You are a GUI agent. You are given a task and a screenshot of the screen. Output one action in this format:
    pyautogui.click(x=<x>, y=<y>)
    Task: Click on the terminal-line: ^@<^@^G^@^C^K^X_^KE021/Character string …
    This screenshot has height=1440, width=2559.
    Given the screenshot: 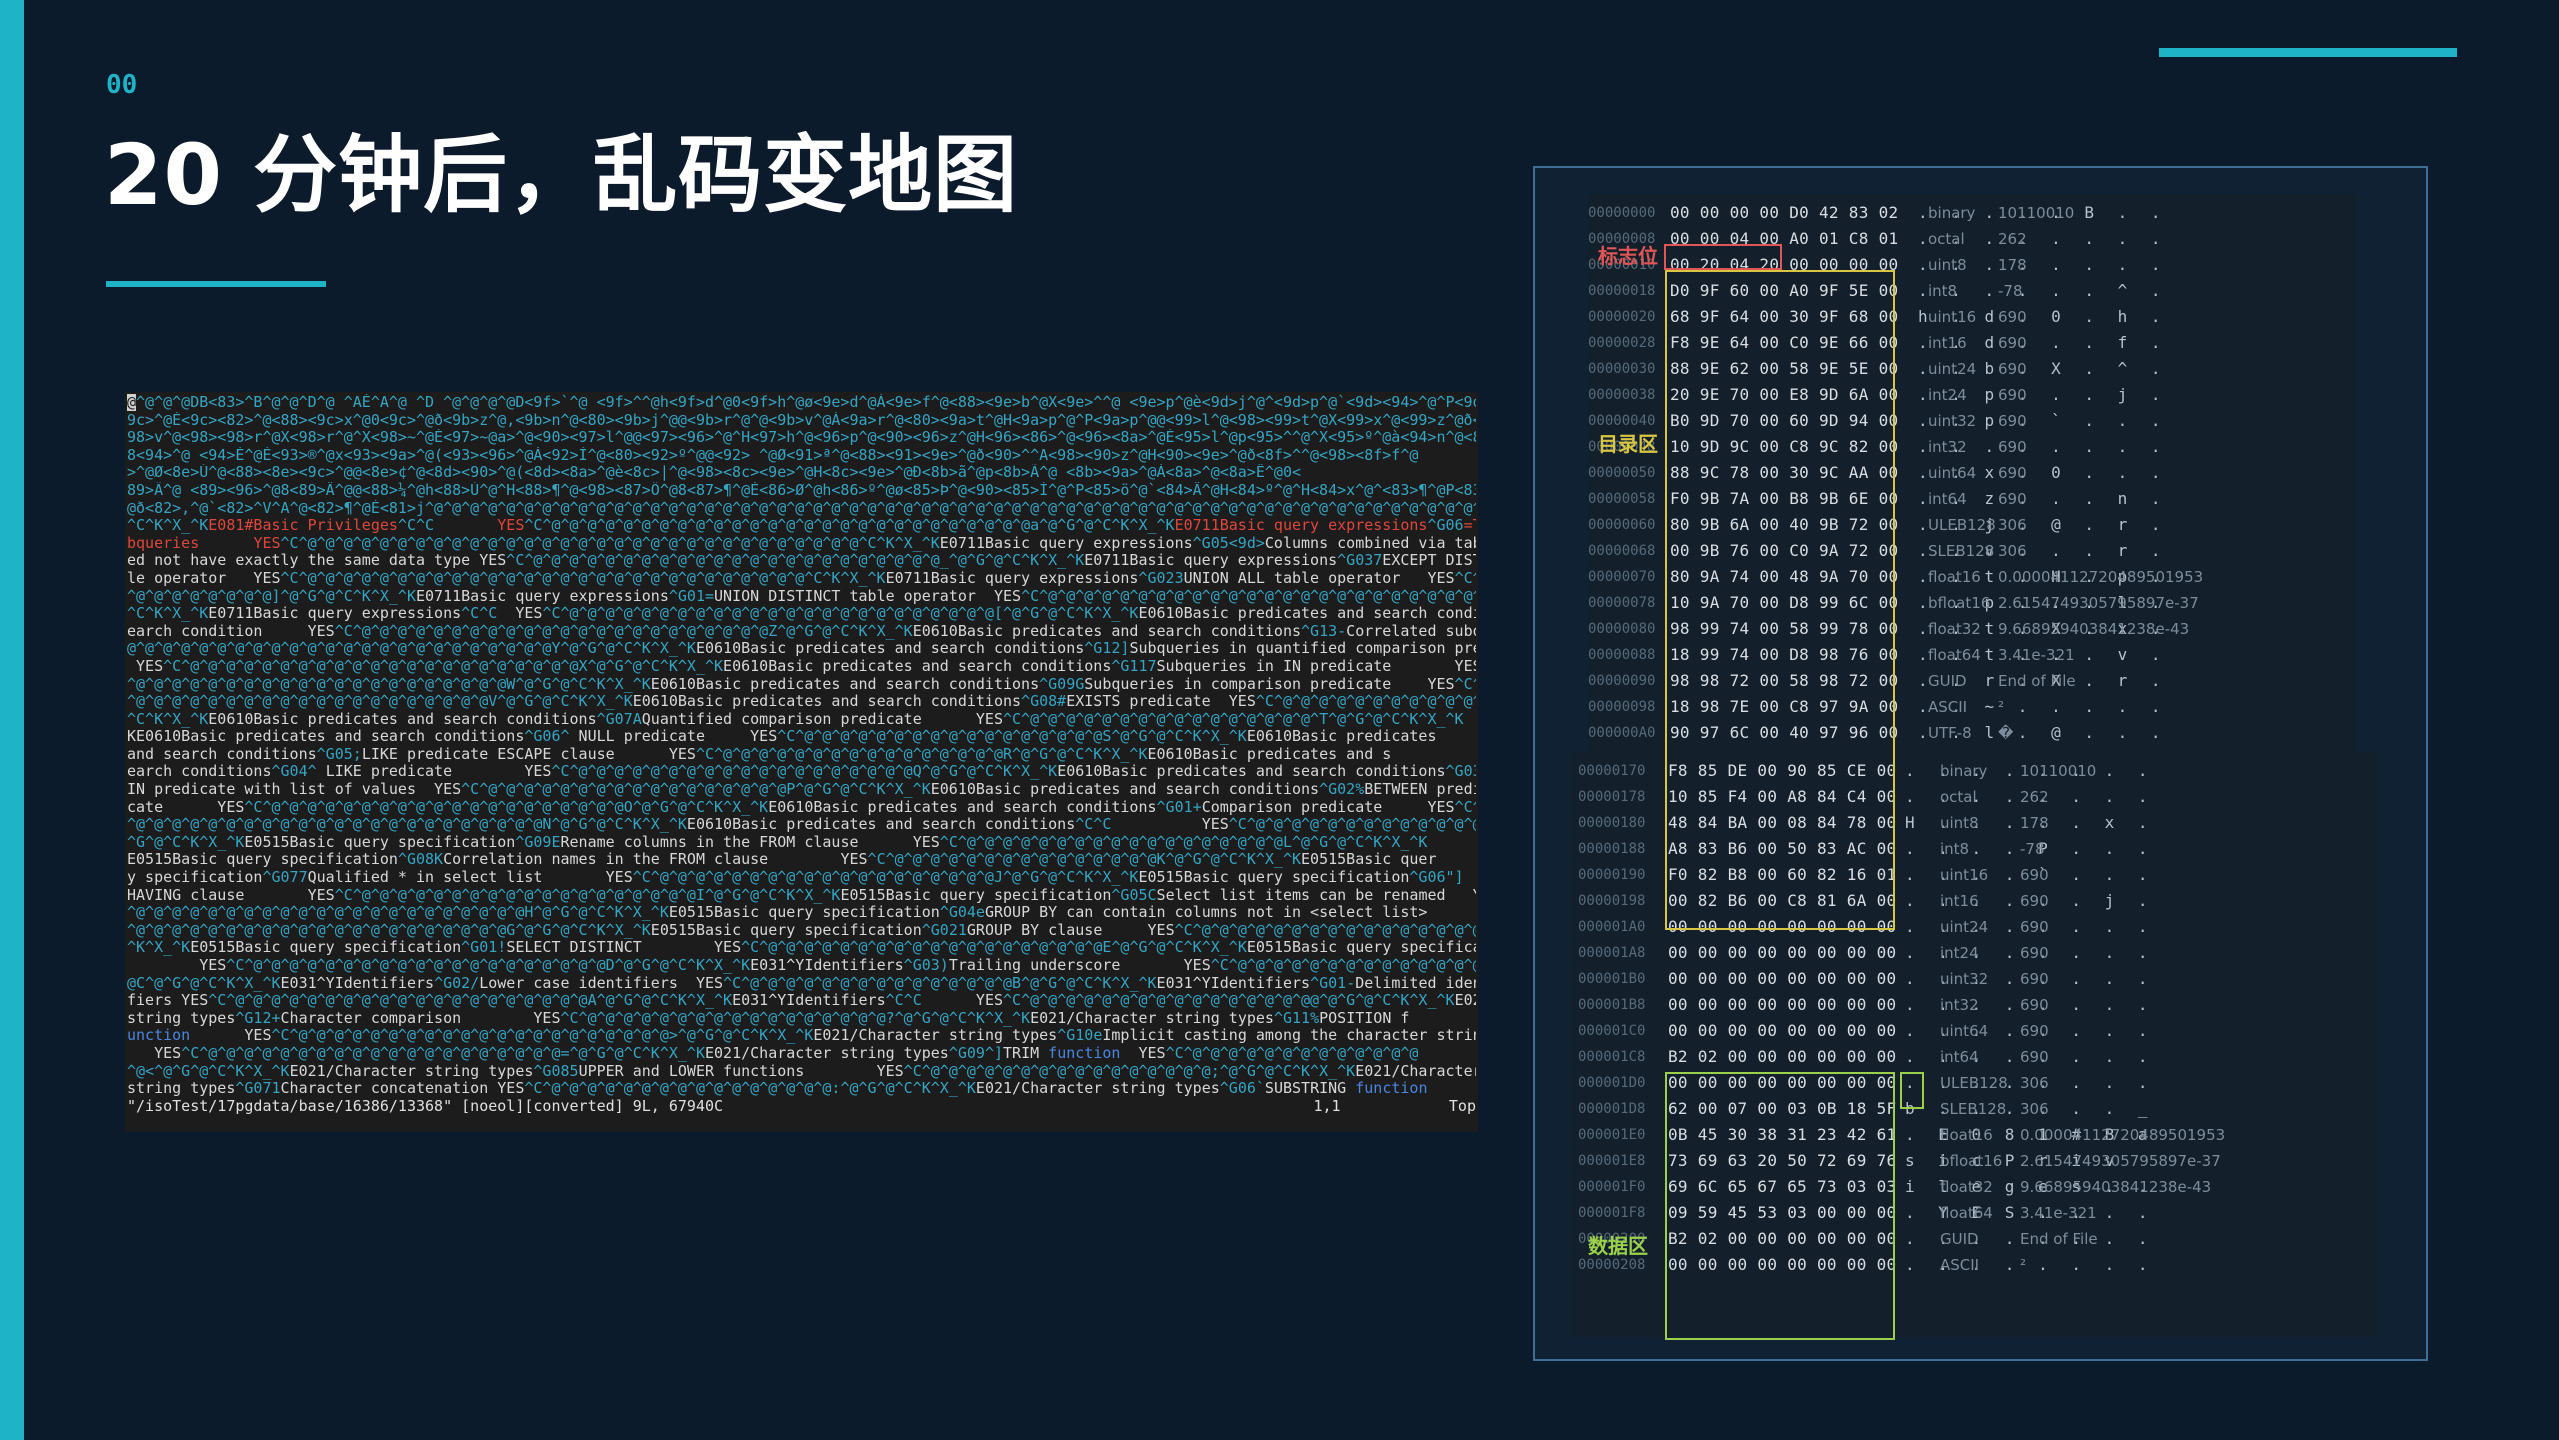 What is the action you would take?
    pyautogui.click(x=801, y=1072)
    